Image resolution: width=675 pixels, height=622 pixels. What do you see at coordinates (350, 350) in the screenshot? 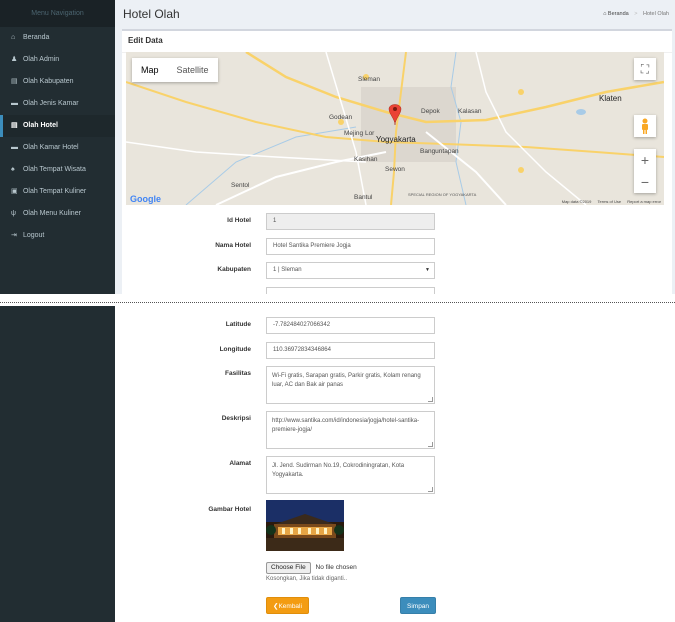
I see `longitude-field: 110.36972834346864` at bounding box center [350, 350].